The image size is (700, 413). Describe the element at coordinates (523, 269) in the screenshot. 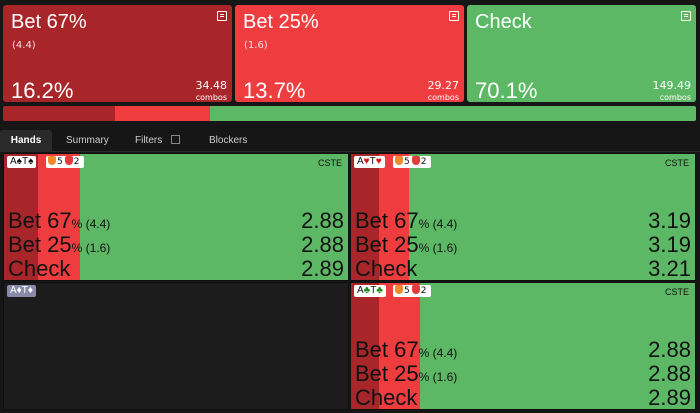

I see `ev-row: Check 3.21` at that location.